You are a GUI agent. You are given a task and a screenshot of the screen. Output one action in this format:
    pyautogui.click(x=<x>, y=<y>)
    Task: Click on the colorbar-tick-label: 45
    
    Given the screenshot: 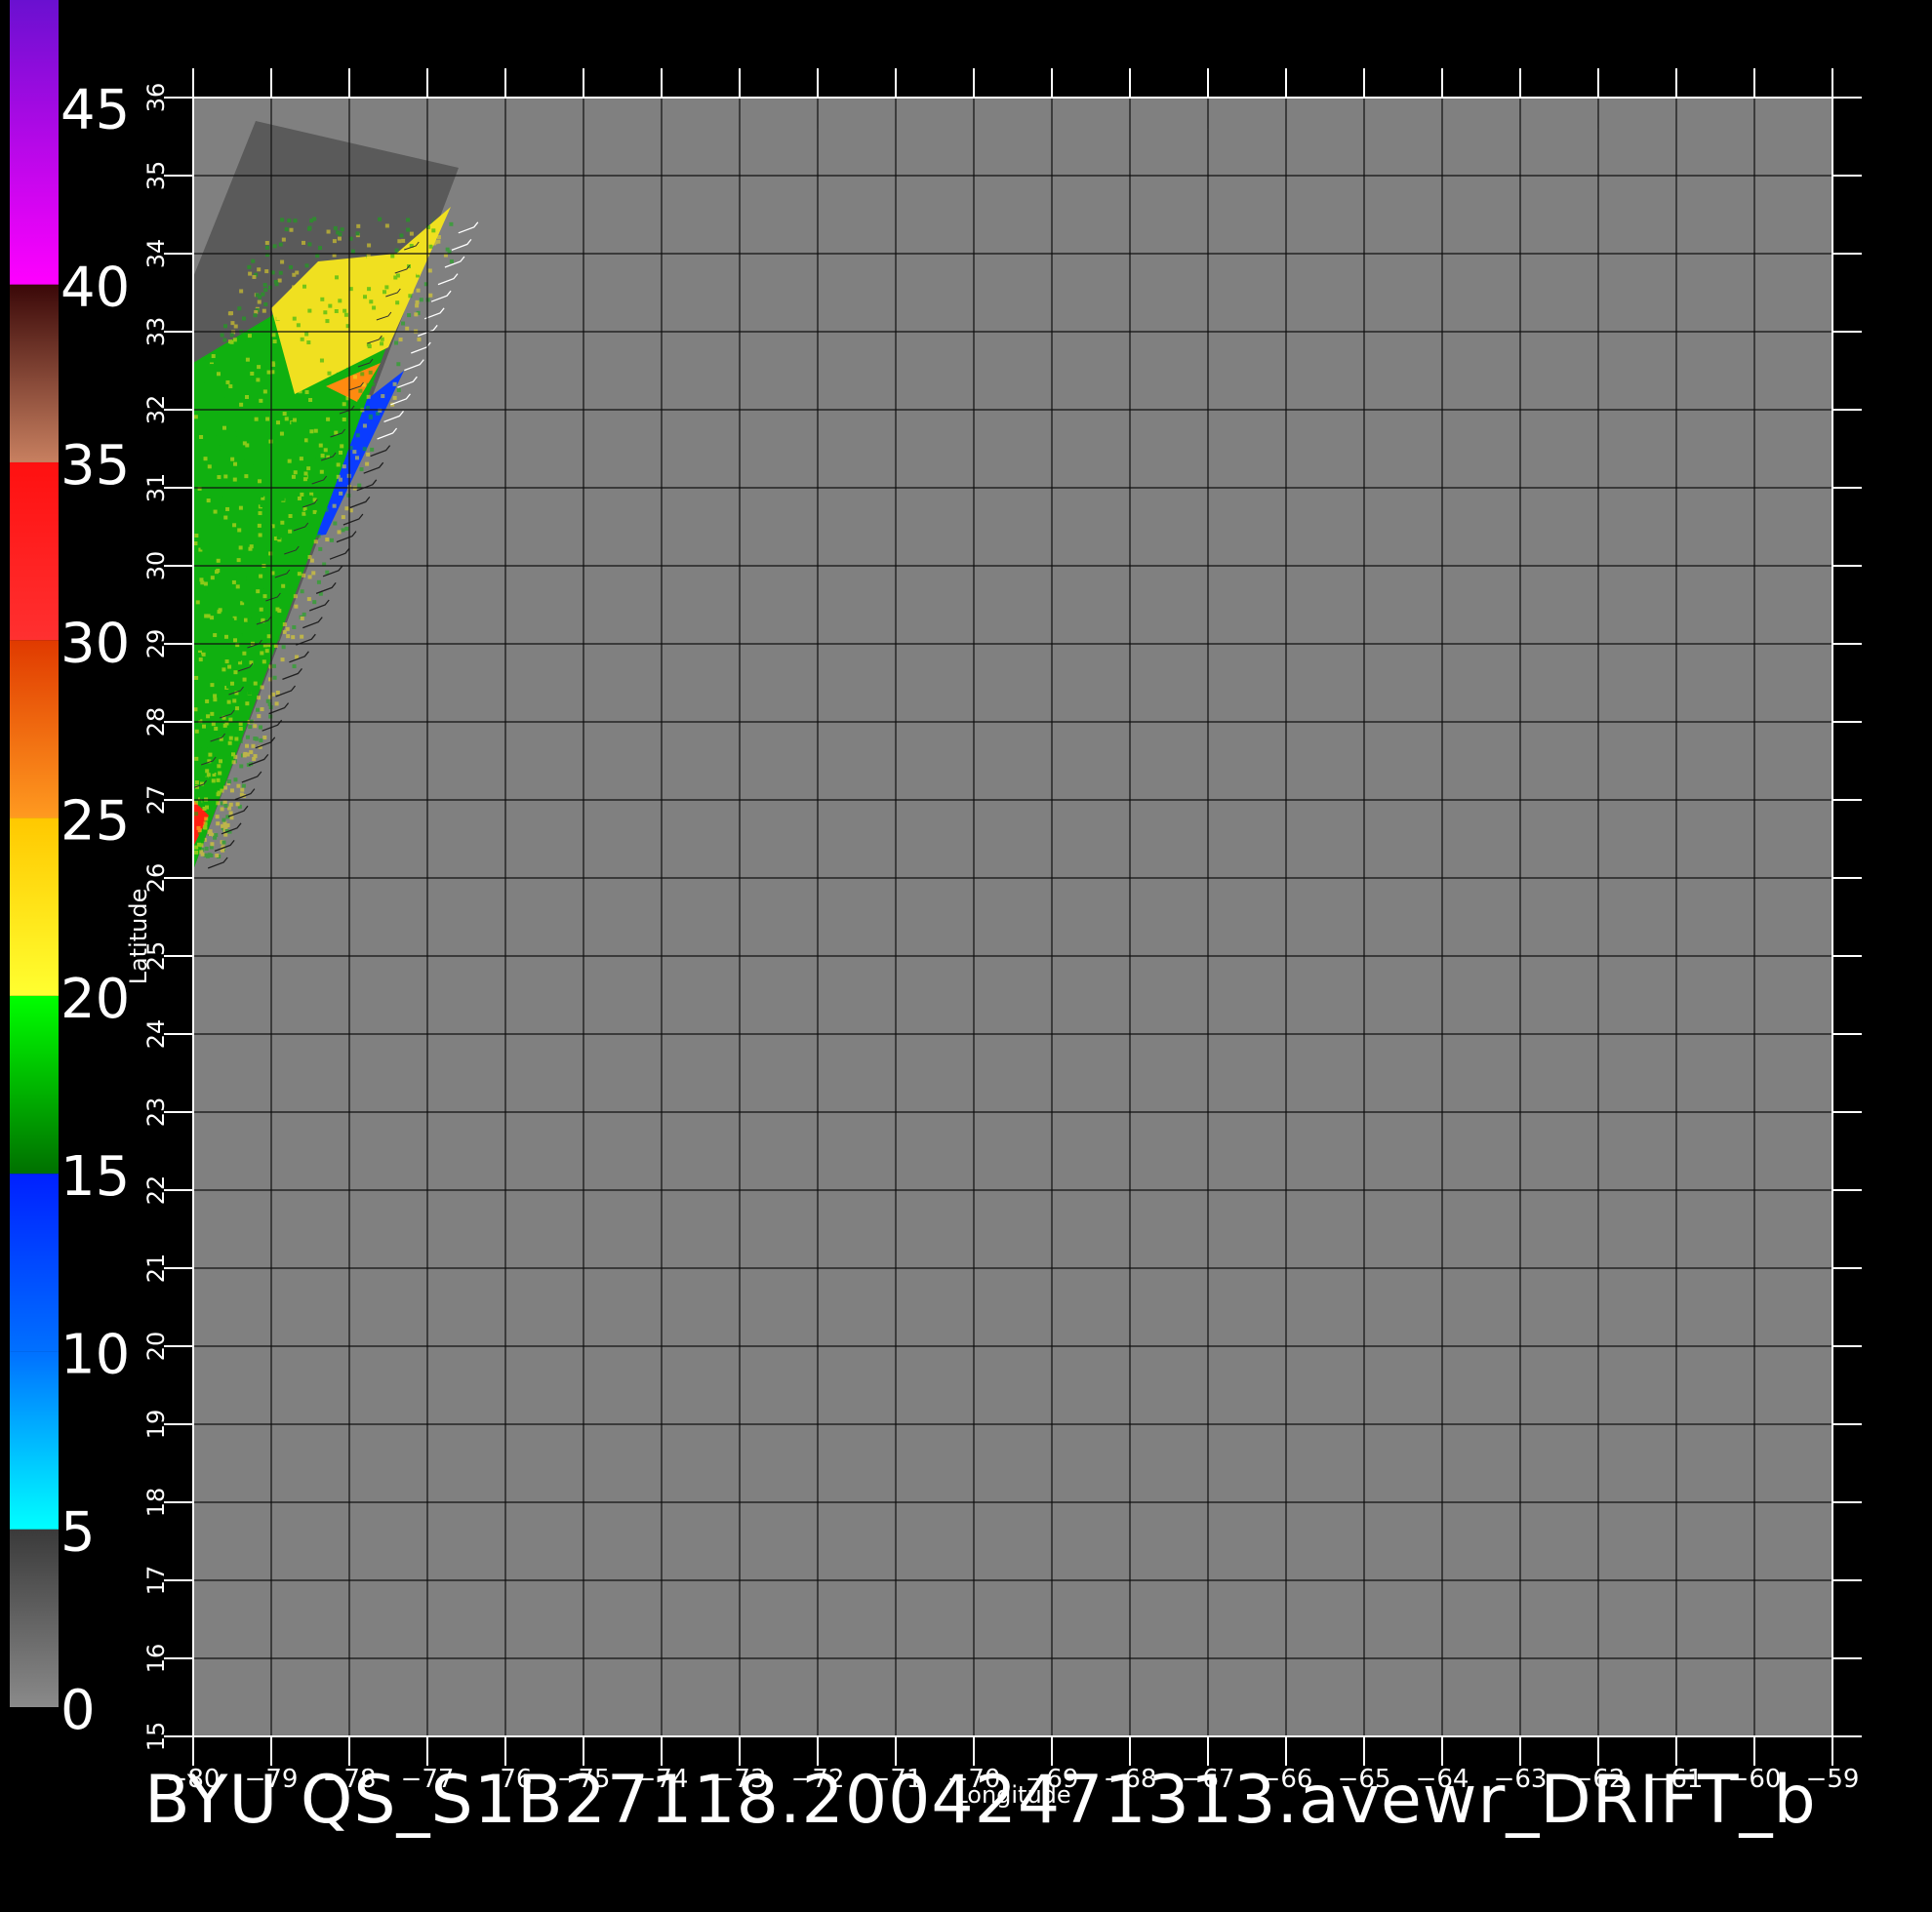 What is the action you would take?
    pyautogui.click(x=95, y=109)
    